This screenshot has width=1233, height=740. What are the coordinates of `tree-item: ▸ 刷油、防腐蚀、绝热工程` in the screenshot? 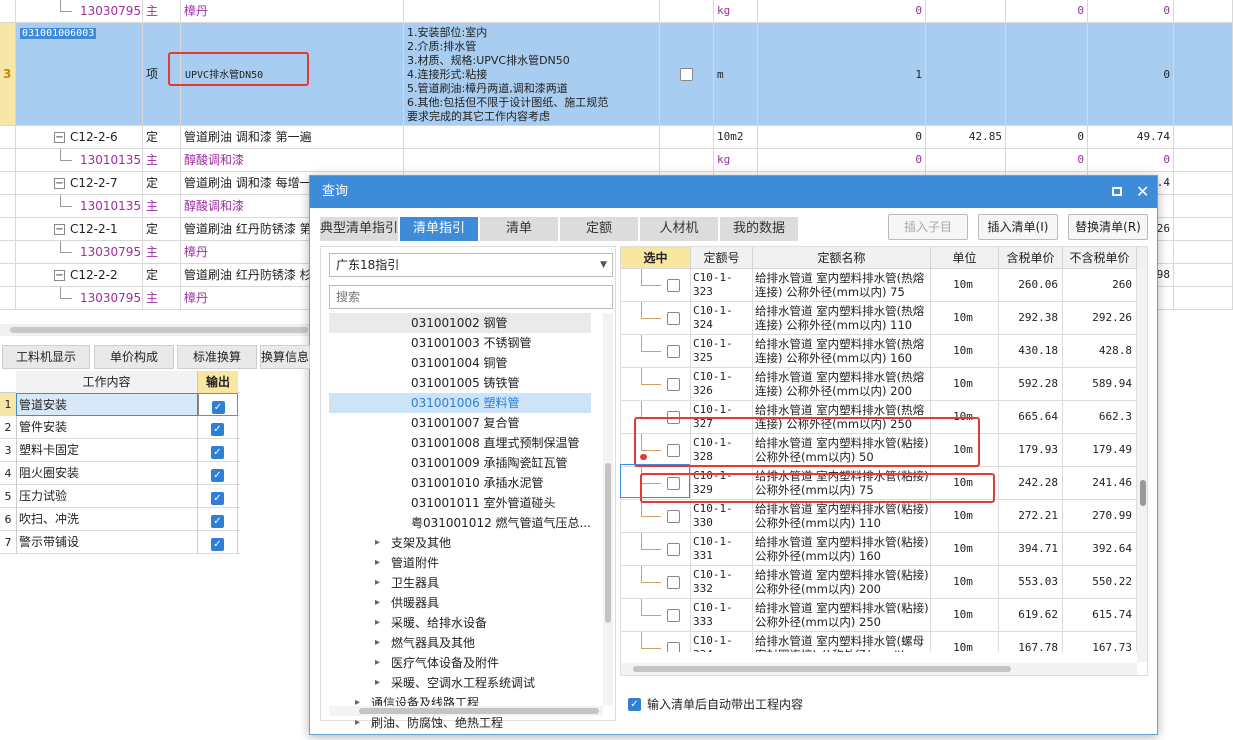 It's located at (460, 723).